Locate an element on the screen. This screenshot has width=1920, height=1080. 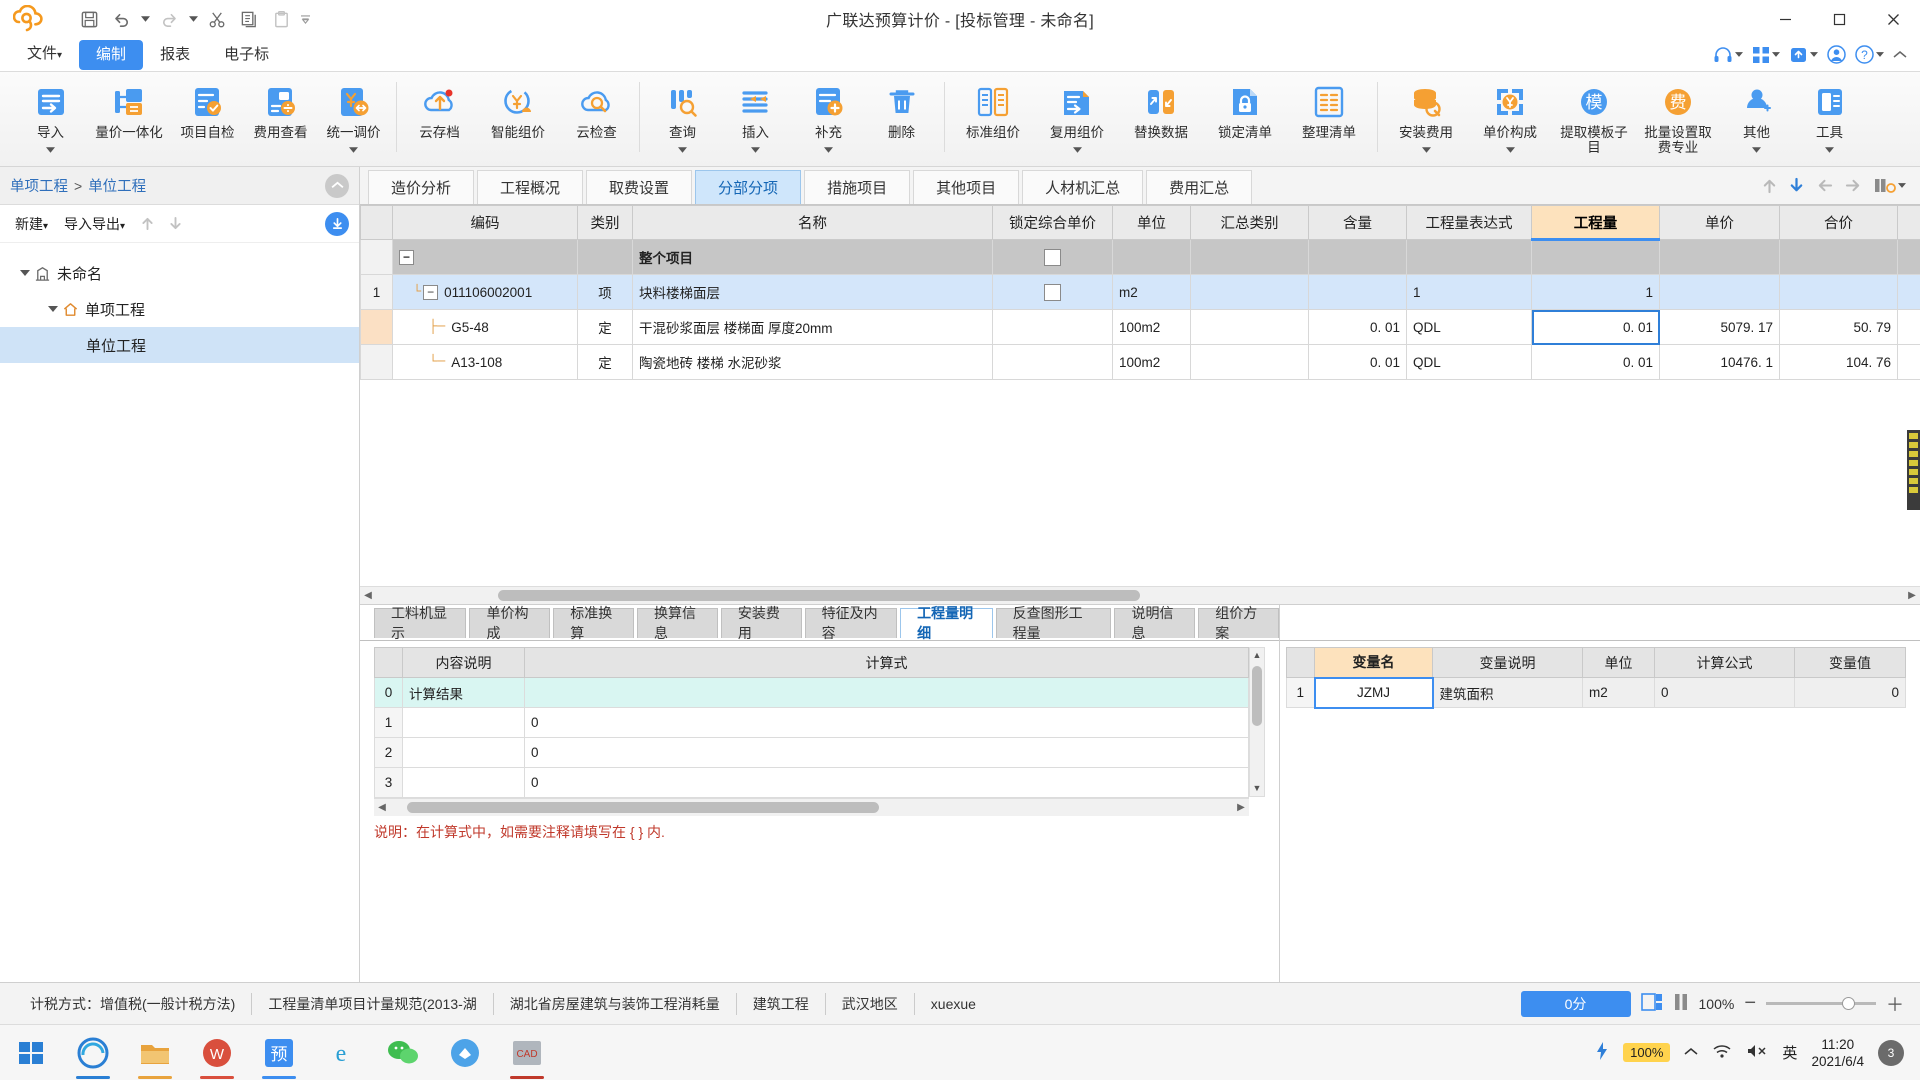
col-header-quantity: 工程量 is located at coordinates (1595, 223).